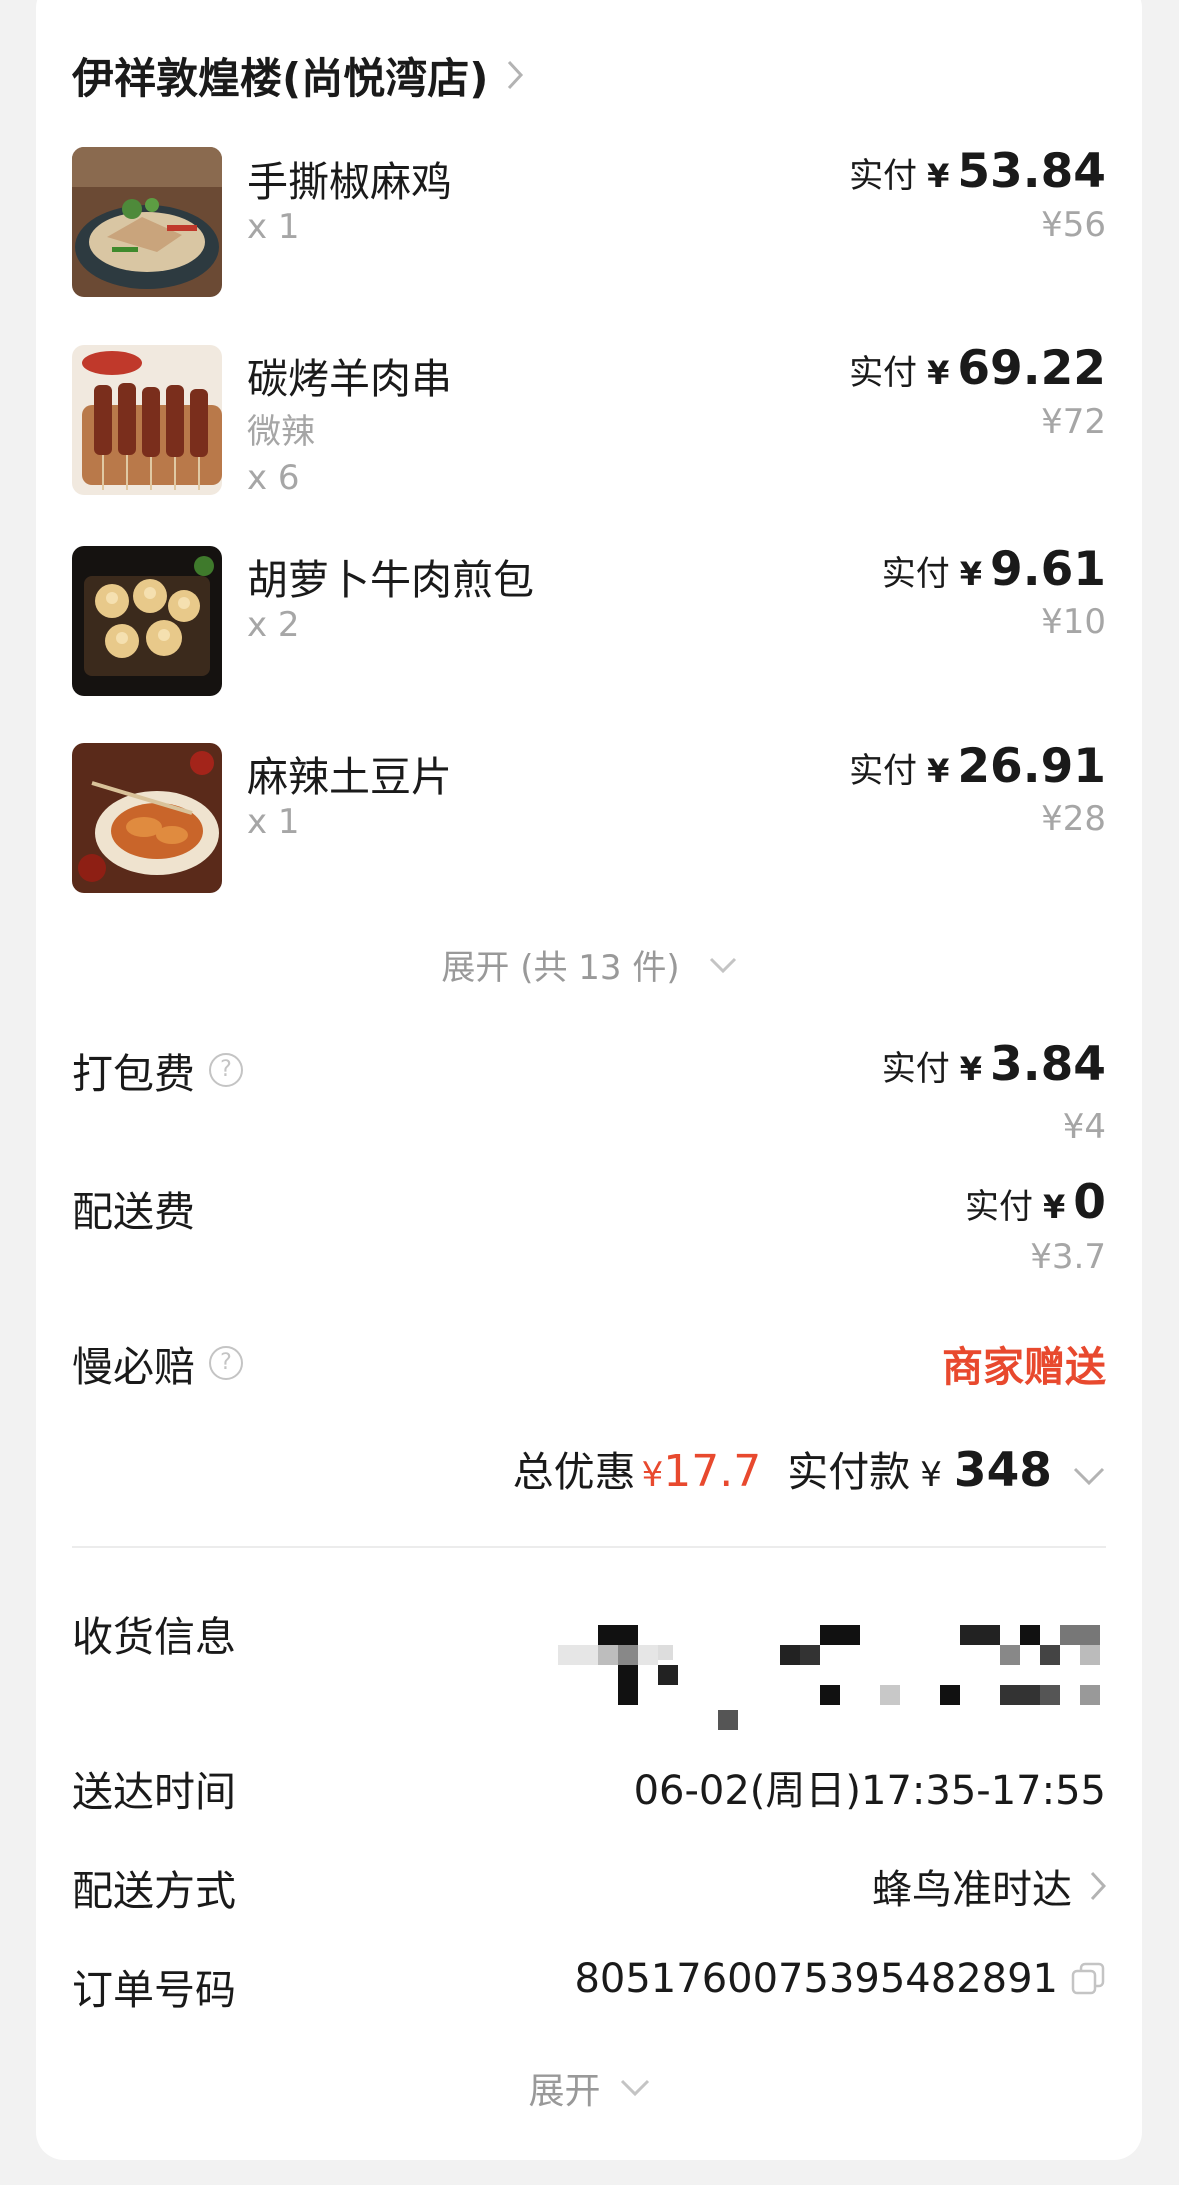 This screenshot has height=2185, width=1179. I want to click on expand-more-label: 展开, so click(564, 2091).